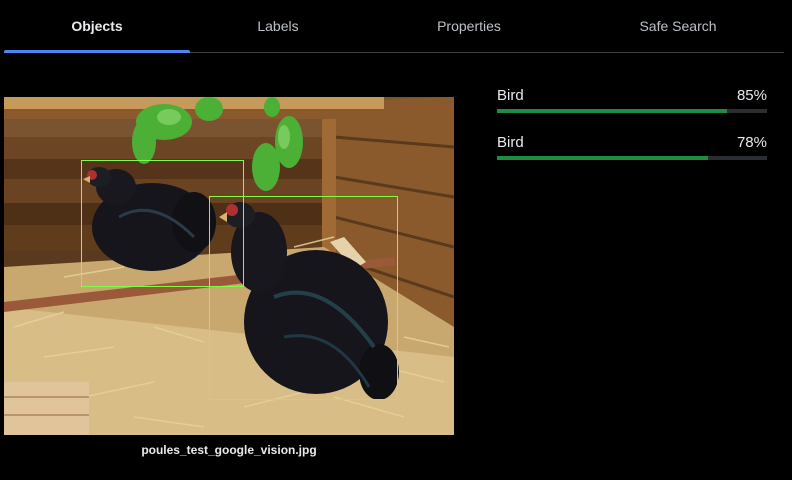 This screenshot has height=480, width=792. I want to click on tab-properties-label: Properties, so click(469, 26).